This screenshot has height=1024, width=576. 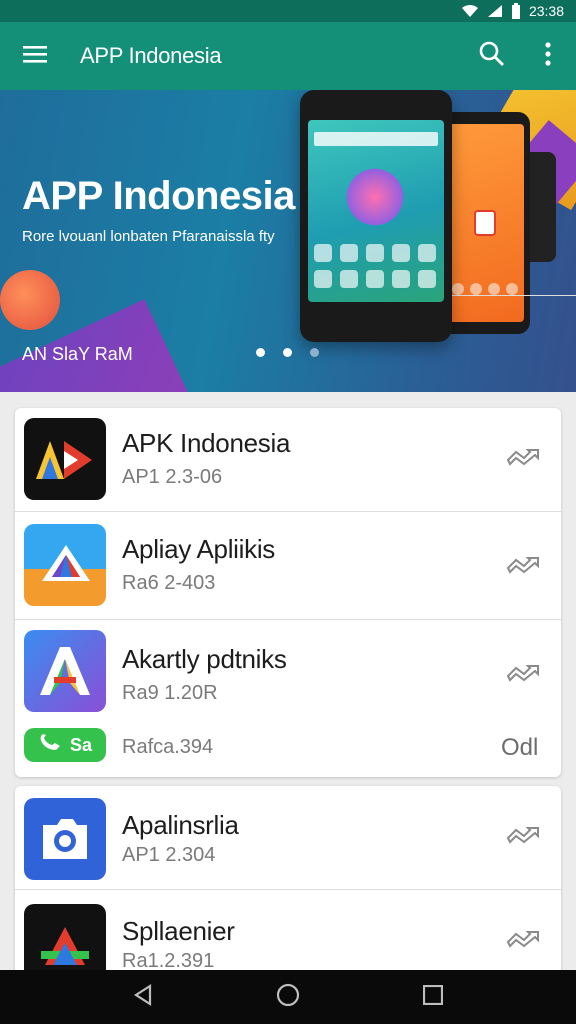 I want to click on app-meta: Ra9 1.20R, so click(x=170, y=693).